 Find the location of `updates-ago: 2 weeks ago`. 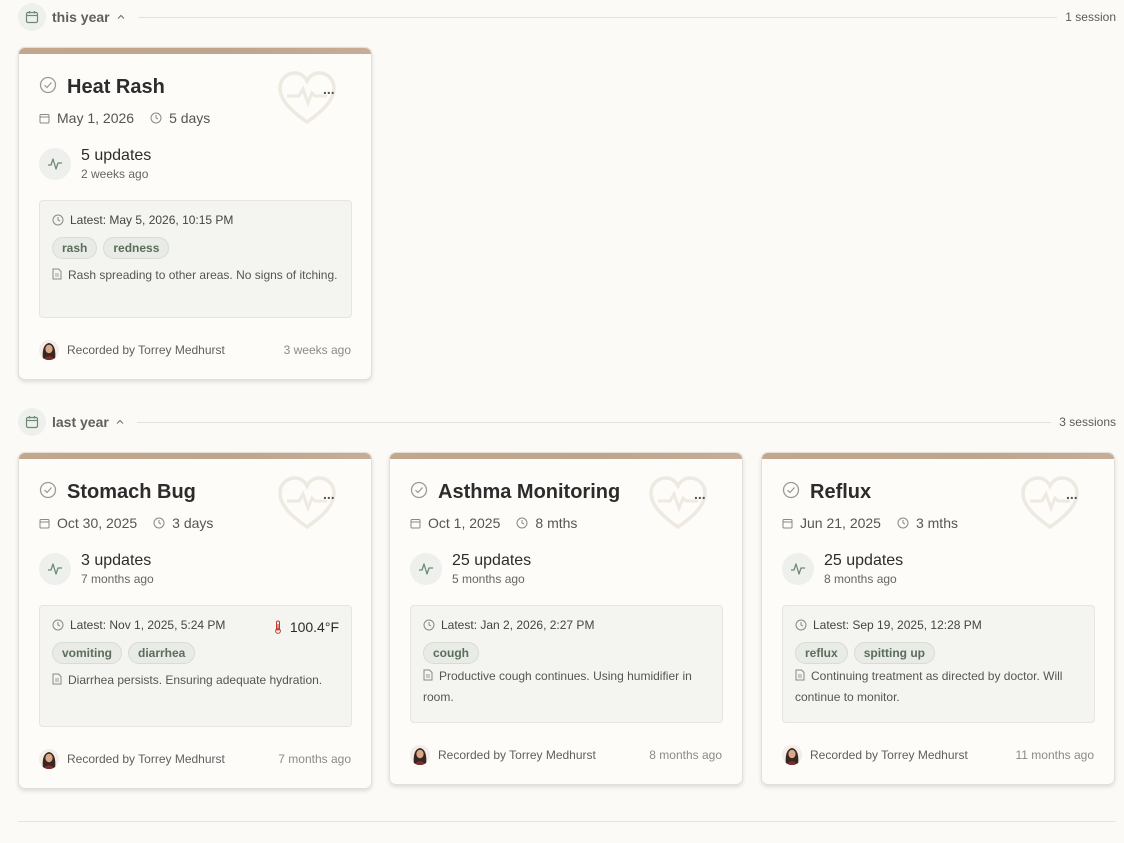

updates-ago: 2 weeks ago is located at coordinates (115, 174).